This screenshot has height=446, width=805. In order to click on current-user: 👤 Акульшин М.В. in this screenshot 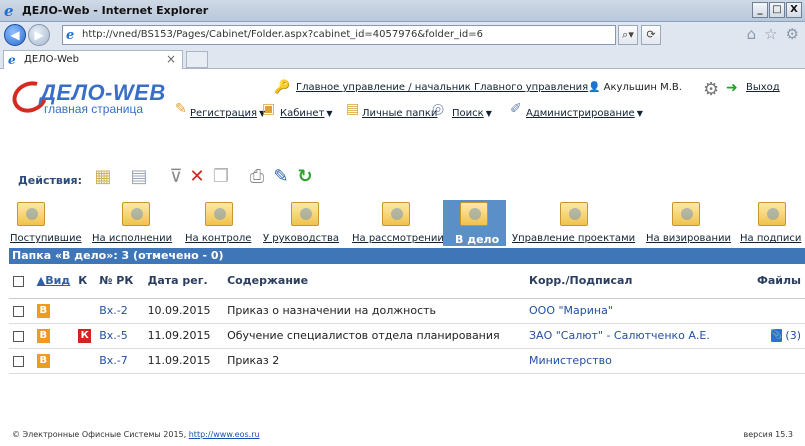, I will do `click(635, 87)`.